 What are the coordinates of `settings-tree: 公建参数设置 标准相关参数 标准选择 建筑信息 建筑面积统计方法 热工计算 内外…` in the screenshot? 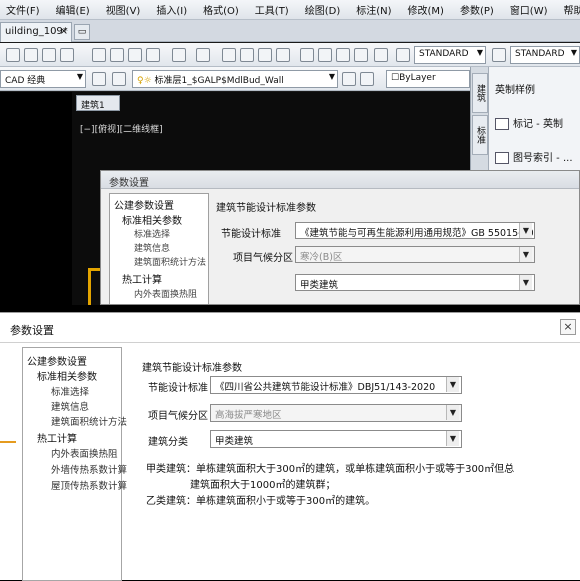 It's located at (74, 464).